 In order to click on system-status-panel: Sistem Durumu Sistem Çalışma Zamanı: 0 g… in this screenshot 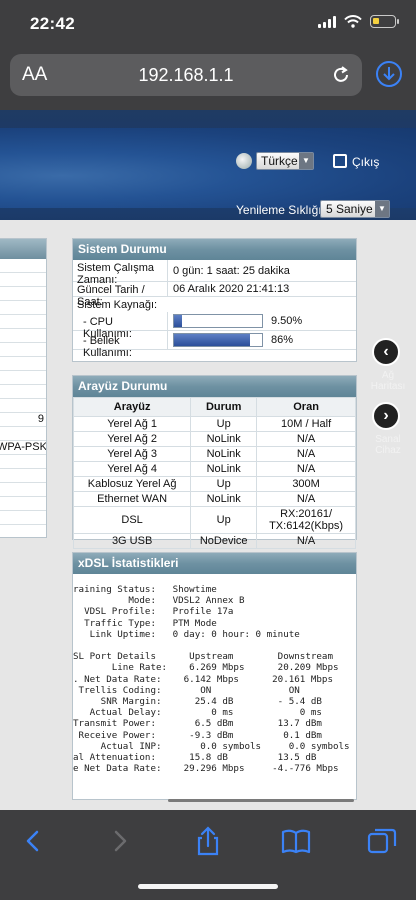, I will do `click(214, 300)`.